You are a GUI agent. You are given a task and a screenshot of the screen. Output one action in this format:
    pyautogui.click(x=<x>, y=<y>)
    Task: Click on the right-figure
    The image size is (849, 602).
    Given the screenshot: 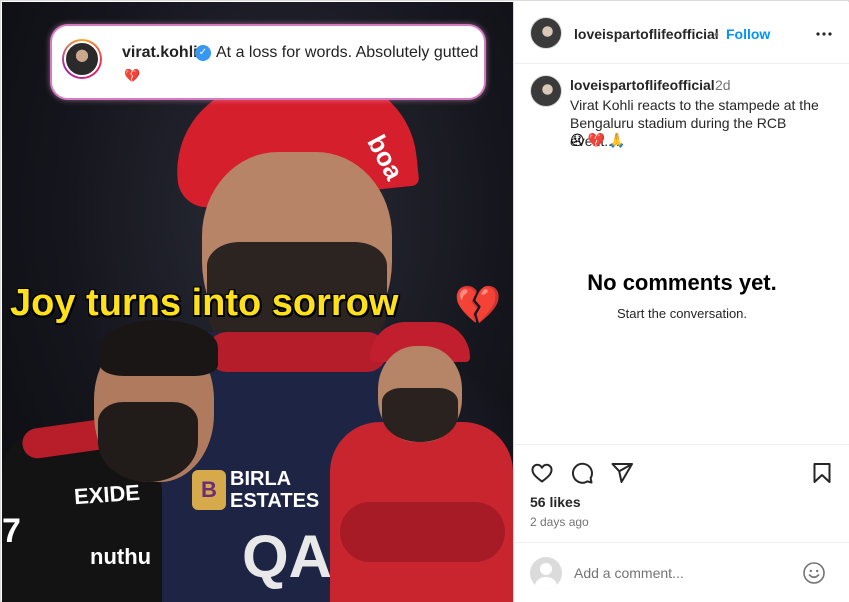 What is the action you would take?
    pyautogui.click(x=421, y=462)
    